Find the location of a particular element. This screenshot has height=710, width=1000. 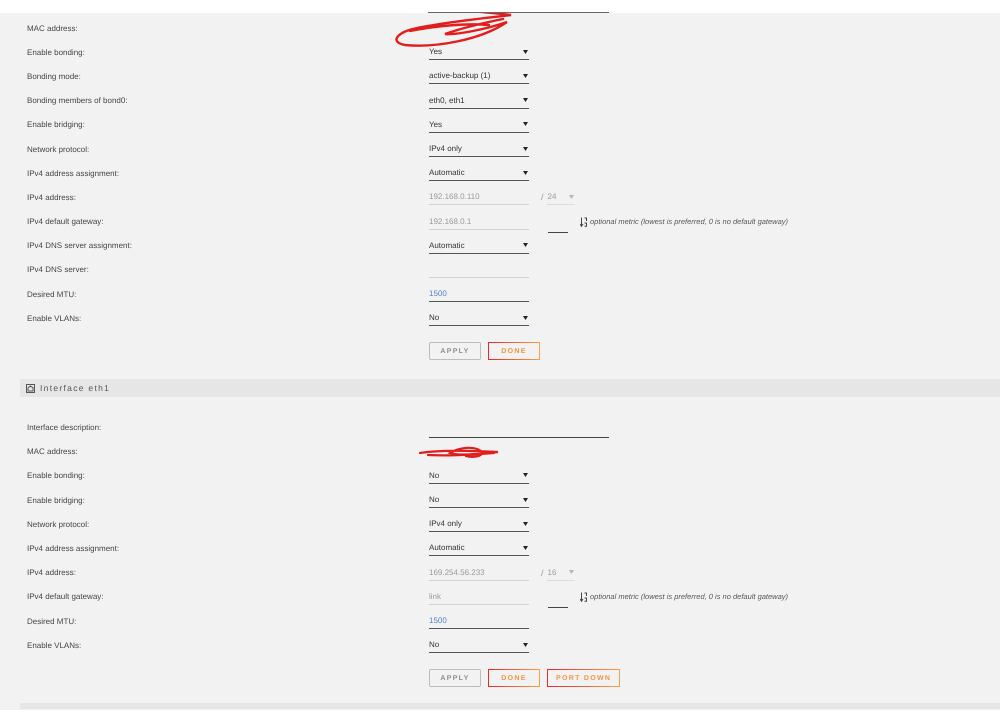

dropdown: eth0, eth1 is located at coordinates (479, 100).